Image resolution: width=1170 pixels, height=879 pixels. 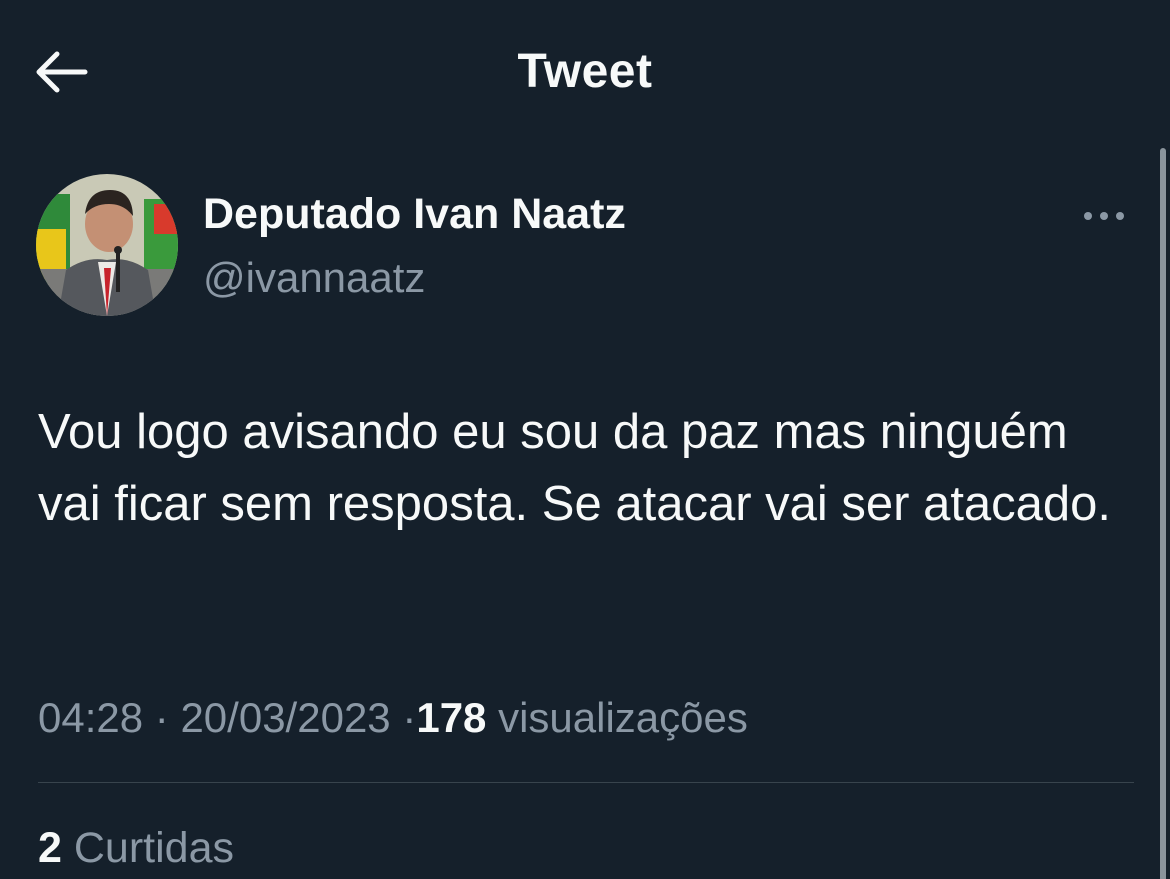 I want to click on author-handle: @ivannaatz, so click(x=314, y=278).